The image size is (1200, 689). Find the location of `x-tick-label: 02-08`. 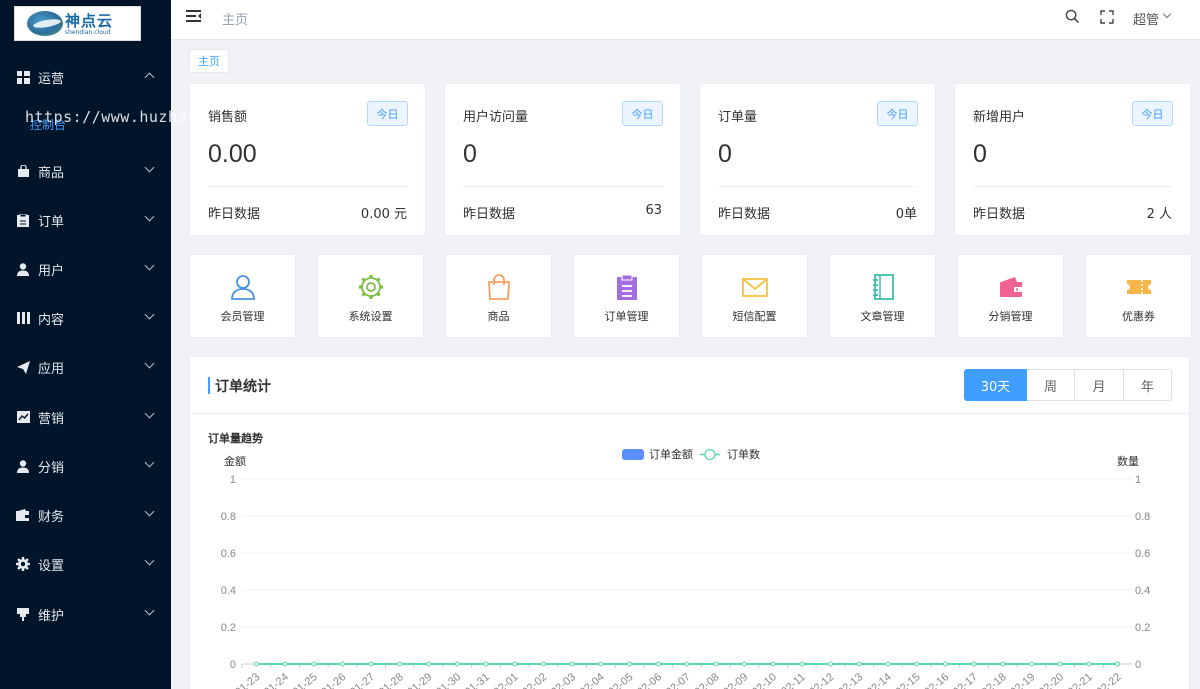

x-tick-label: 02-08 is located at coordinates (706, 680).